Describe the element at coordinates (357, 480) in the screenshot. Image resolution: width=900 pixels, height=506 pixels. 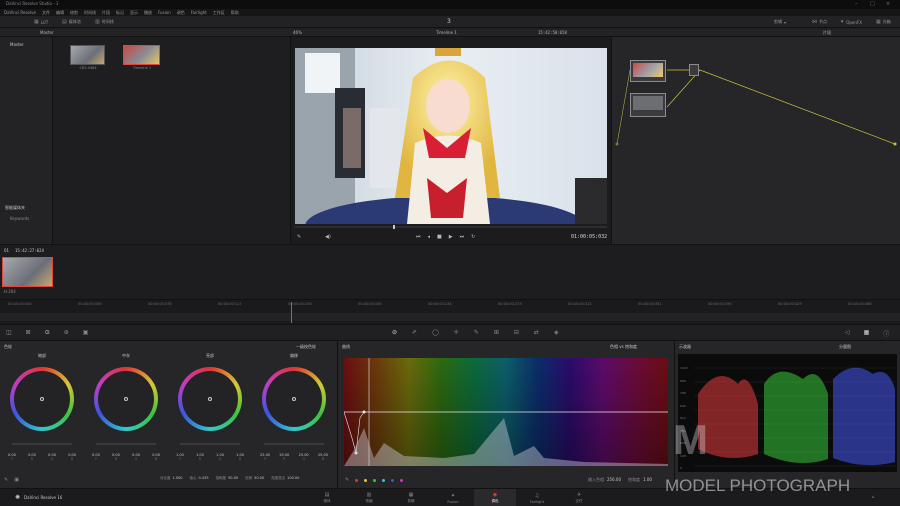
I see `swatch-red` at that location.